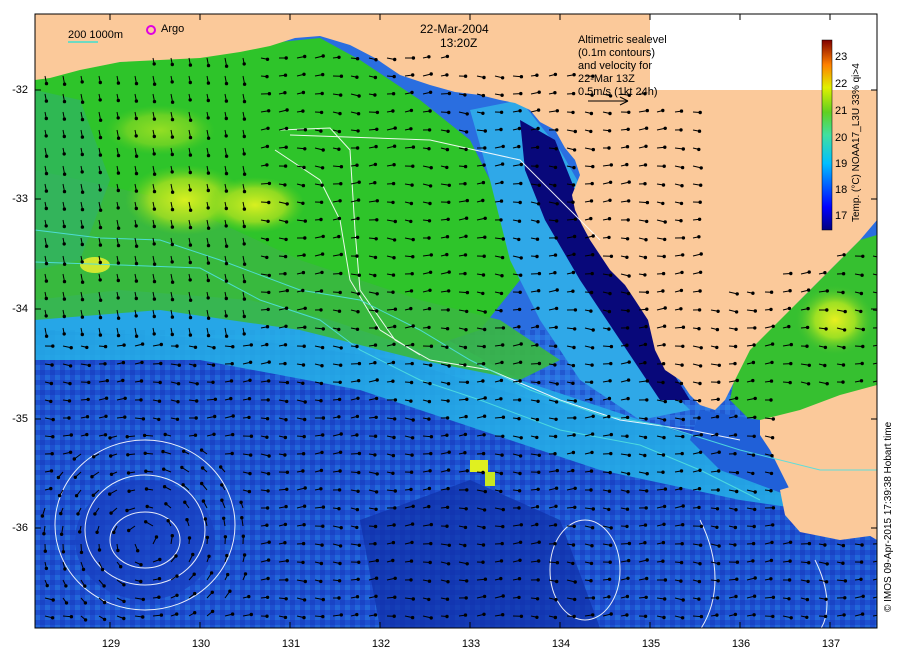 Image resolution: width=900 pixels, height=660 pixels. What do you see at coordinates (479, 466) in the screenshot?
I see `warm-speck` at bounding box center [479, 466].